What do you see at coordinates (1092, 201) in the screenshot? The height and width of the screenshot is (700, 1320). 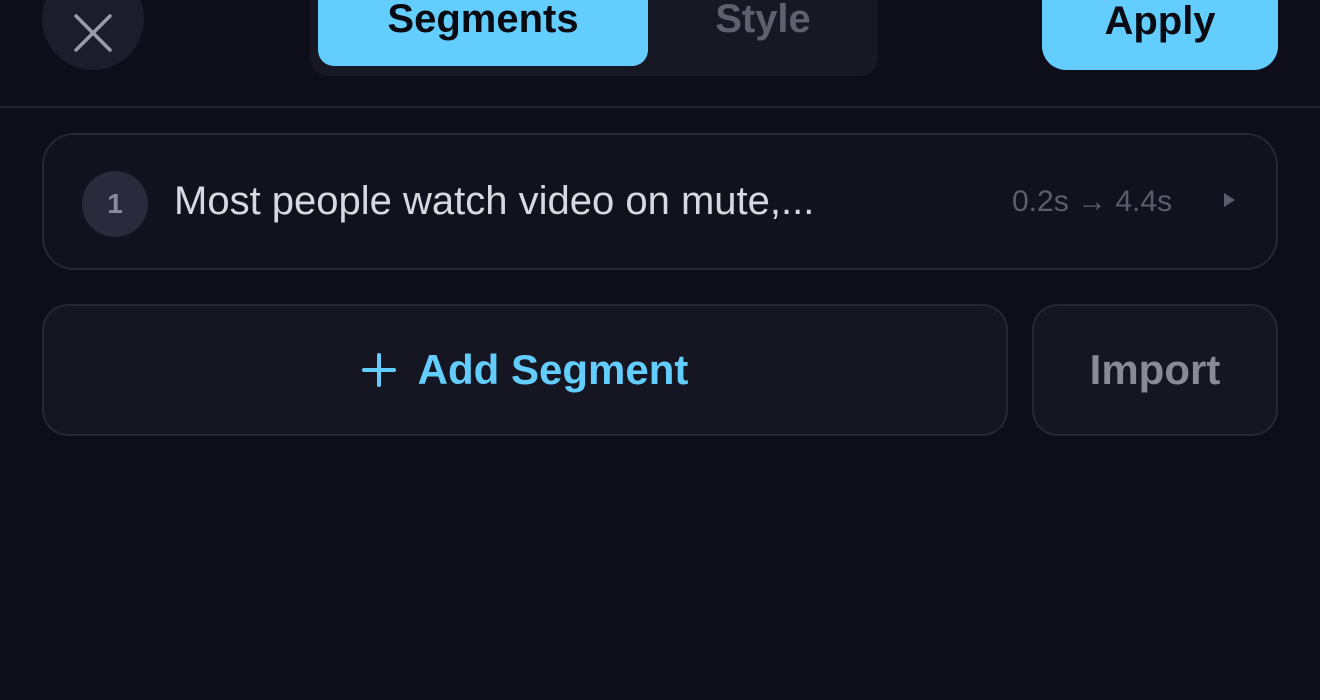 I see `segment-time-range: 0.2s → 4.4s` at bounding box center [1092, 201].